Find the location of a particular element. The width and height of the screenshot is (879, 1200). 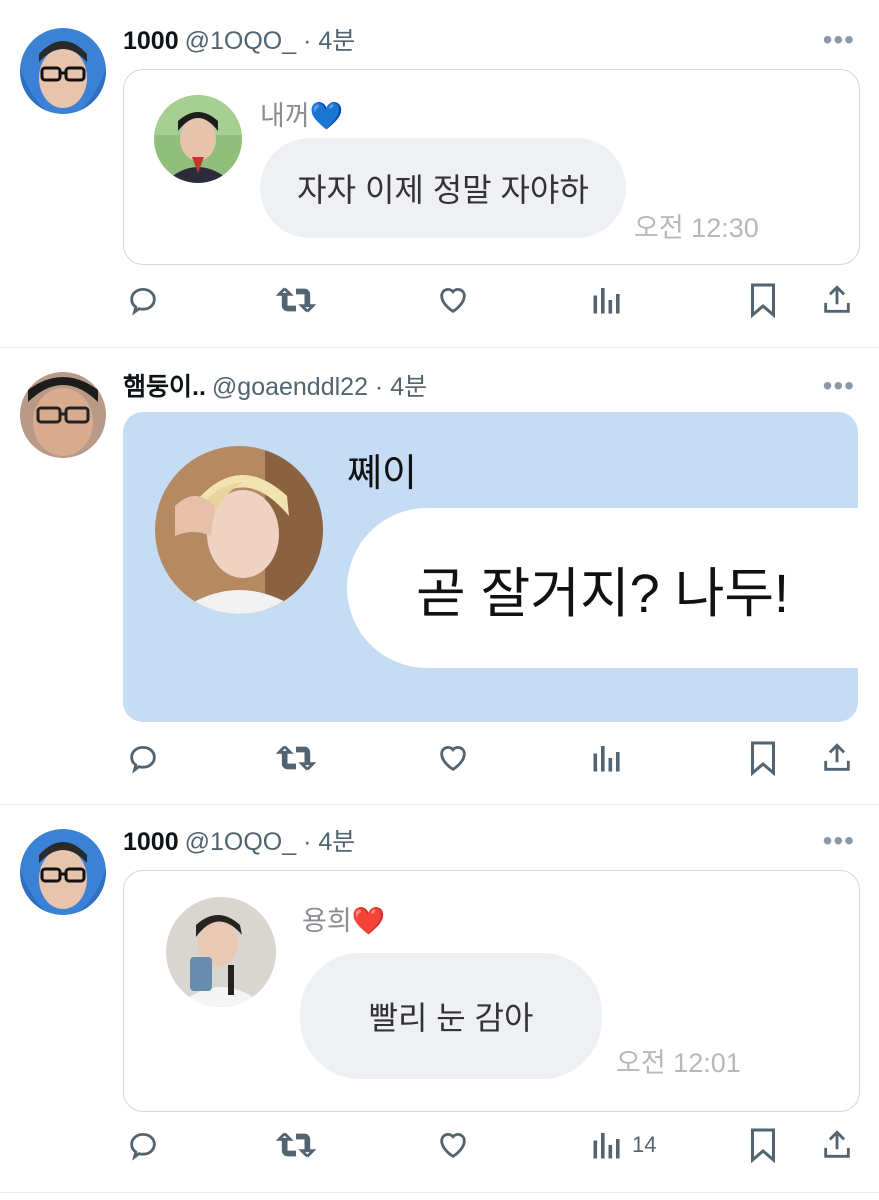

chat-screenshot-card: 내꺼💙 자자 이제 정말 자야하 오전 12:30 is located at coordinates (491, 167).